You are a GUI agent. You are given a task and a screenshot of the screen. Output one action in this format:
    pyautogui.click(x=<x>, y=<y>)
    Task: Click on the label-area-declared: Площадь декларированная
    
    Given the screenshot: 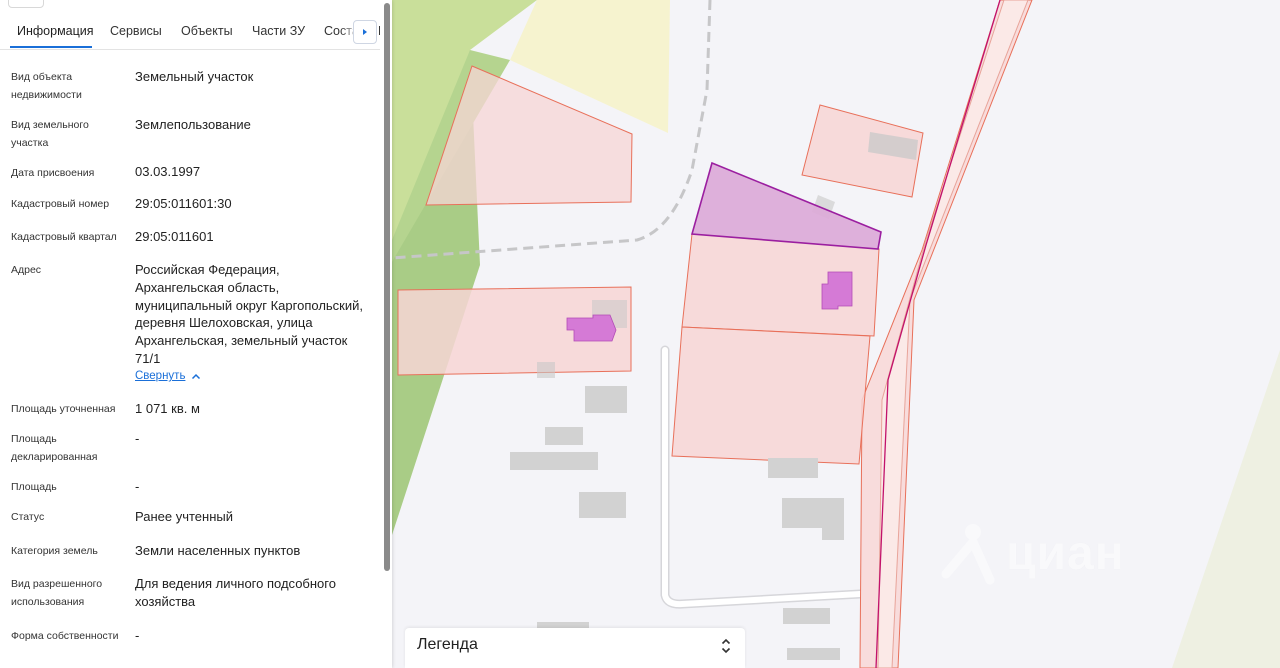 What is the action you would take?
    pyautogui.click(x=54, y=448)
    